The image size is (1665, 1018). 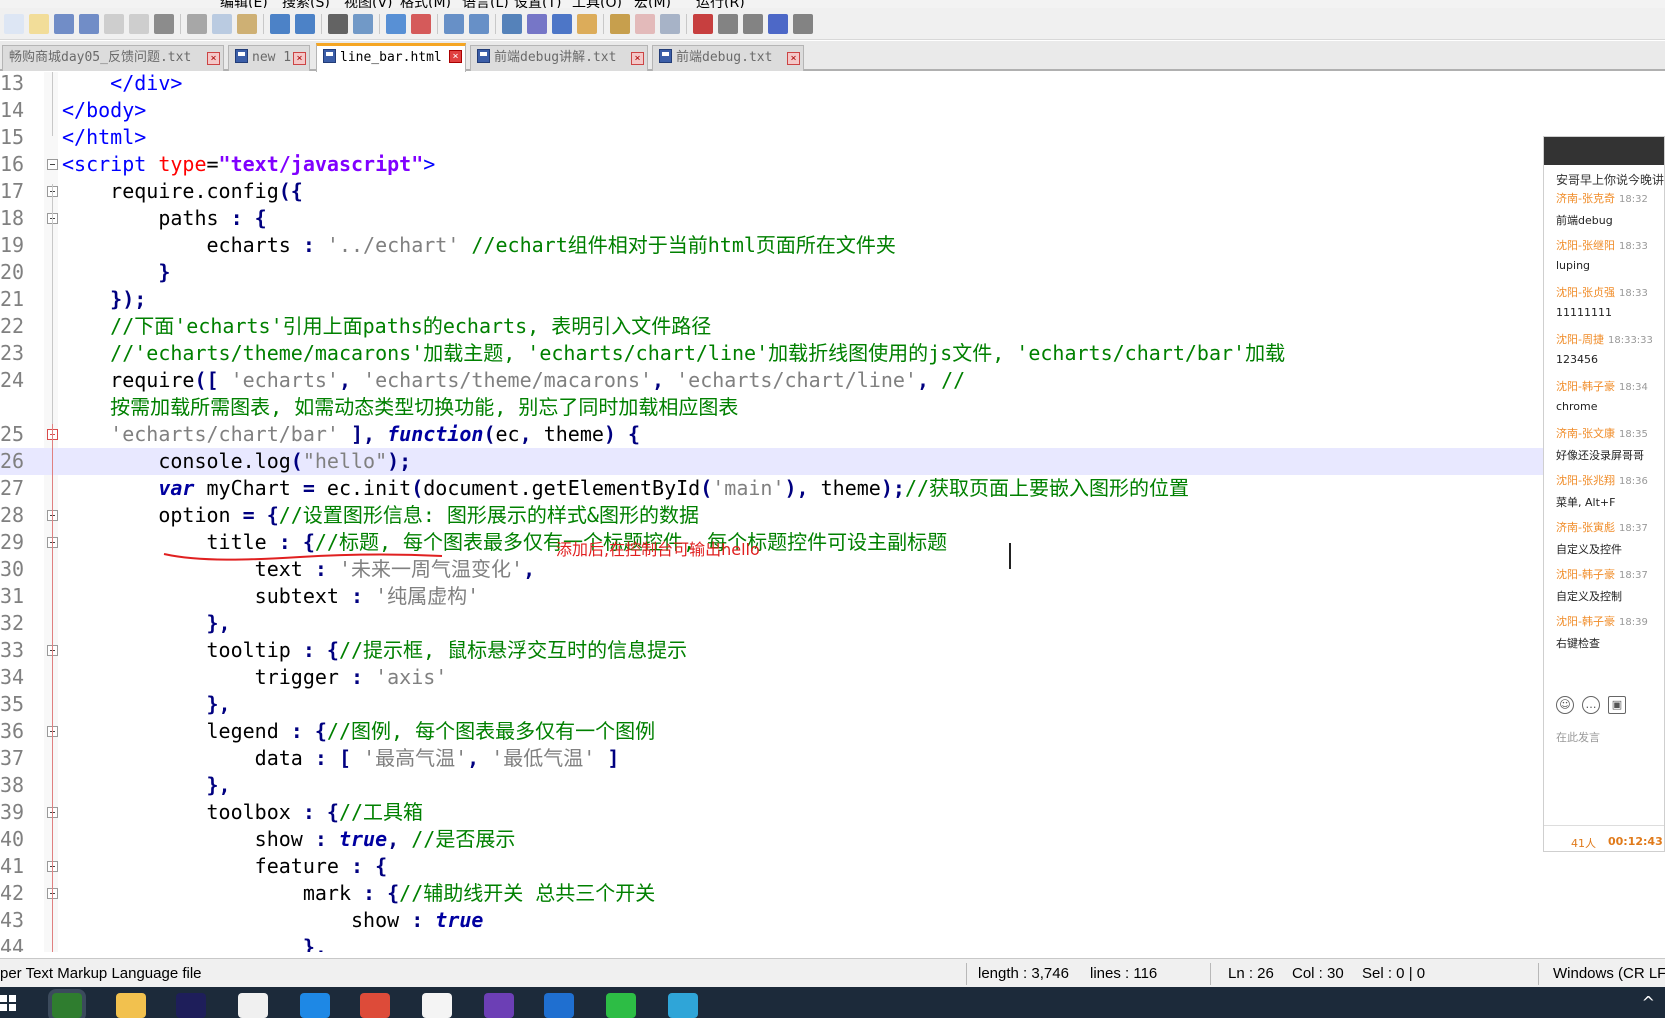 I want to click on doc-map-icon, so click(x=587, y=24).